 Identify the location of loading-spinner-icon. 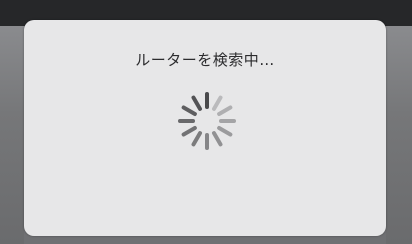
(207, 121).